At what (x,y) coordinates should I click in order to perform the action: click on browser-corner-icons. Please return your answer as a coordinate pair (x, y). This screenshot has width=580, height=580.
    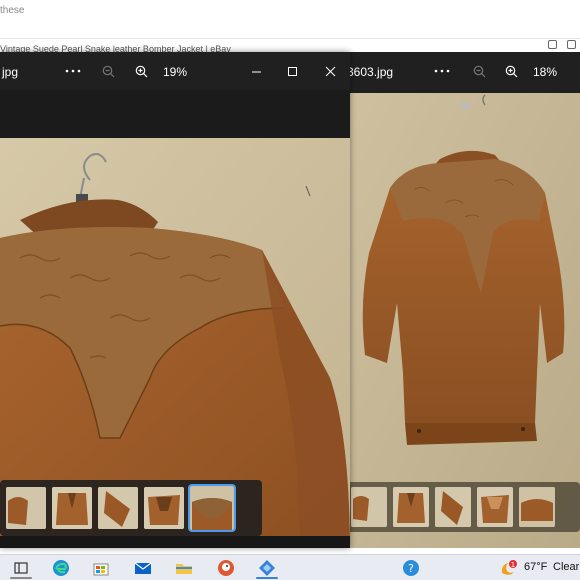
    Looking at the image, I should click on (562, 44).